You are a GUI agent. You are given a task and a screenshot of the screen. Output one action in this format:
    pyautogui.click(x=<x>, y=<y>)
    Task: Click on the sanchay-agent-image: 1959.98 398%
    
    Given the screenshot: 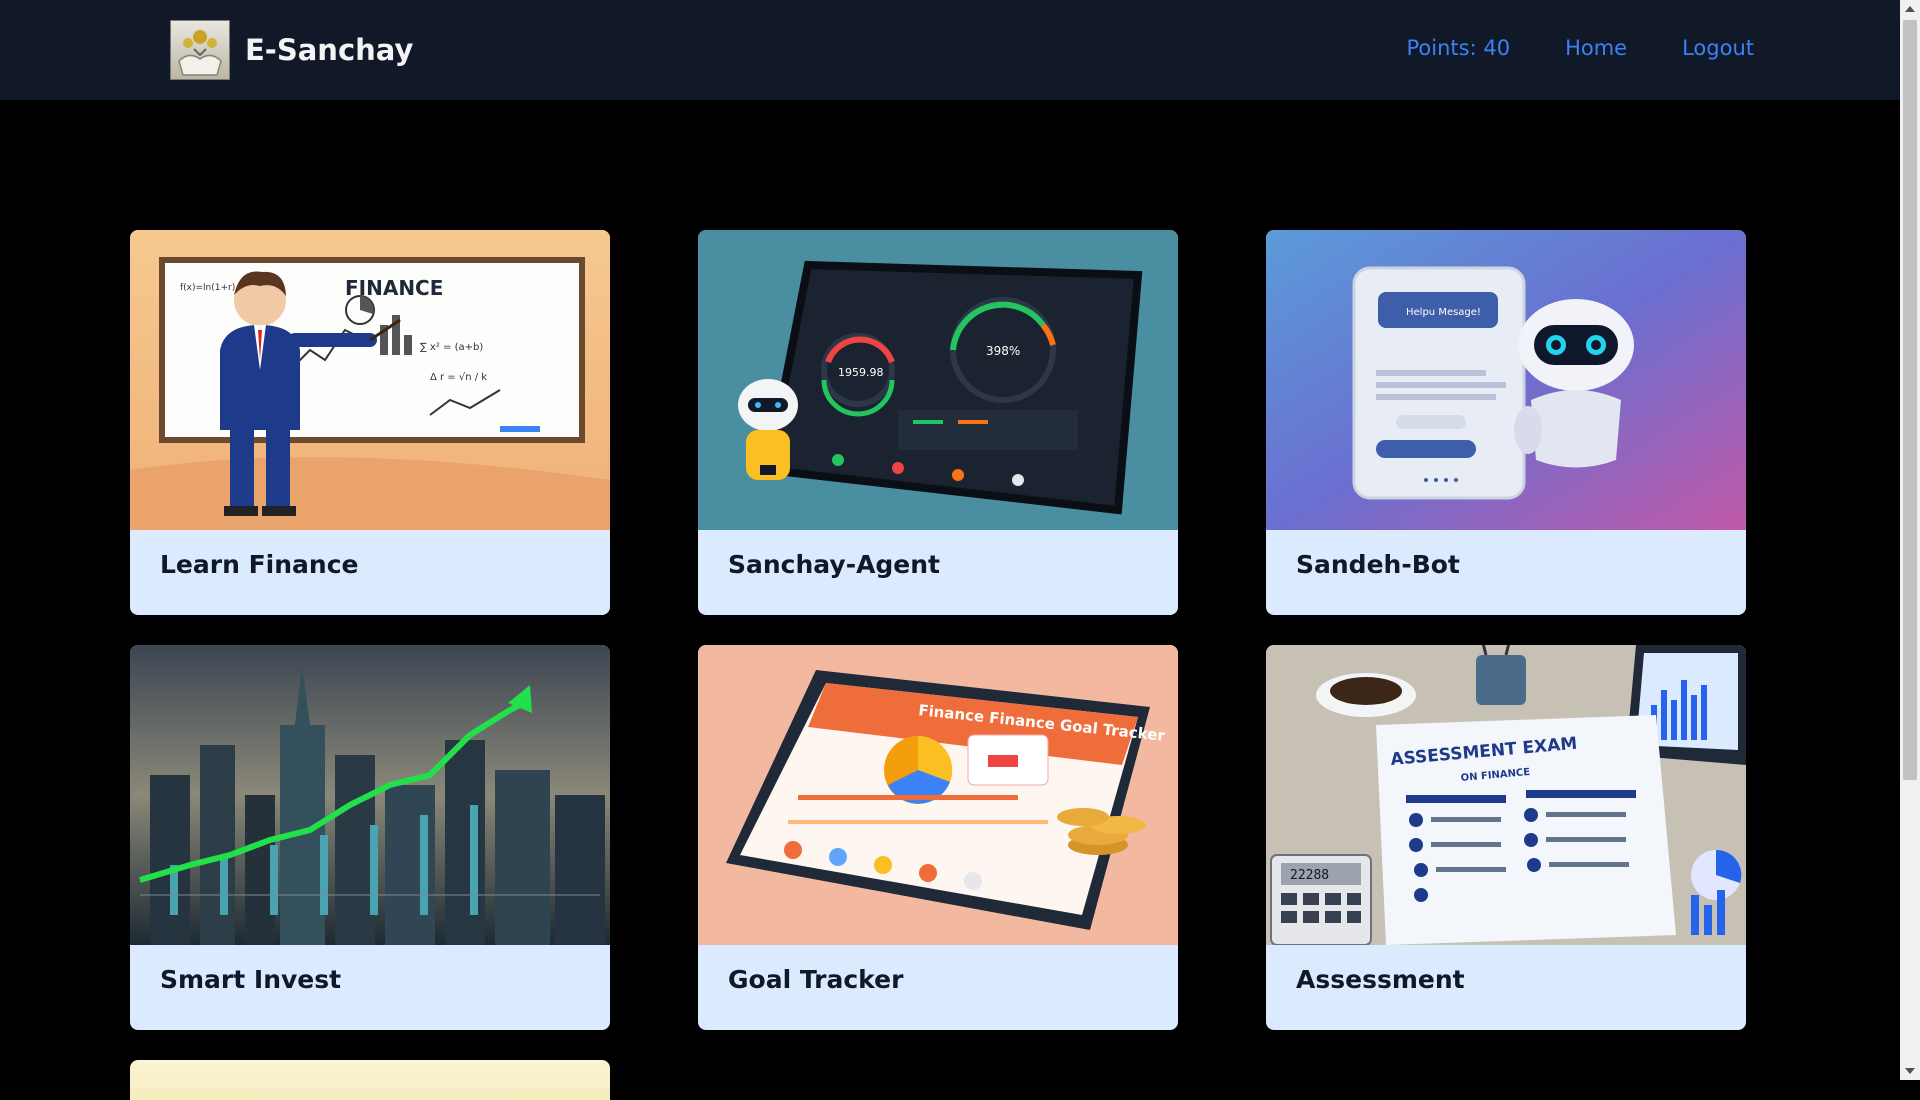 What is the action you would take?
    pyautogui.click(x=938, y=380)
    